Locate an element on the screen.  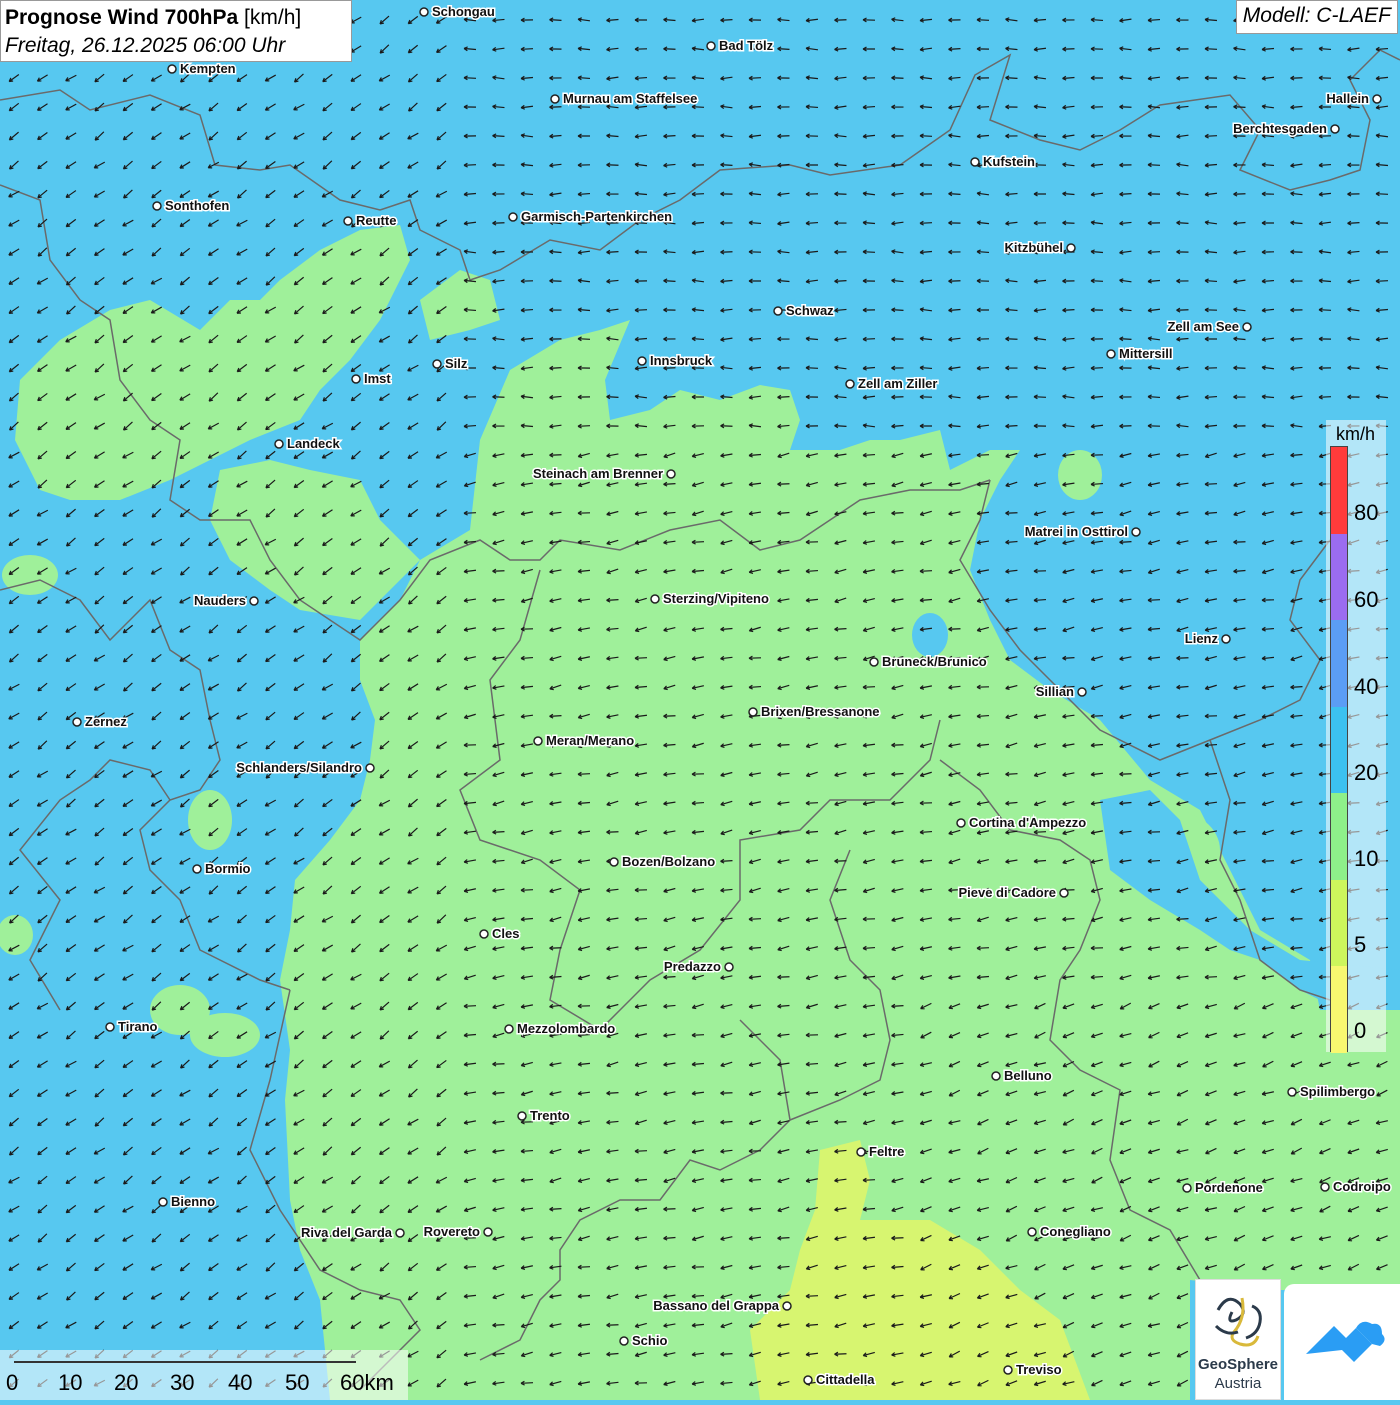
city-label: Belluno is located at coordinates (1028, 1075).